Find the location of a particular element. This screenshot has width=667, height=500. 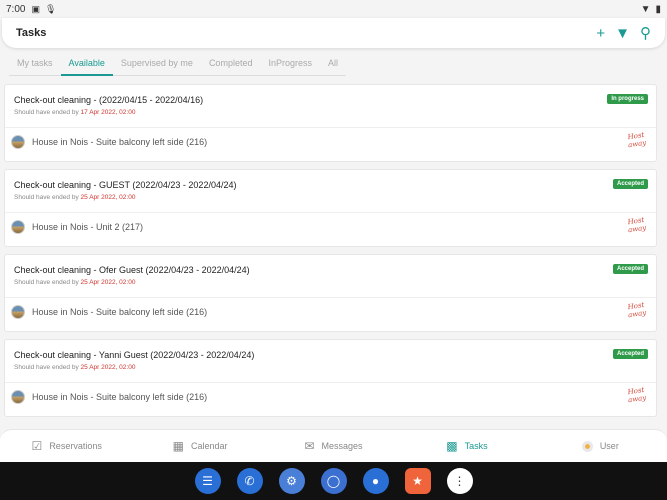

search-icon: ⚲ is located at coordinates (645, 33).